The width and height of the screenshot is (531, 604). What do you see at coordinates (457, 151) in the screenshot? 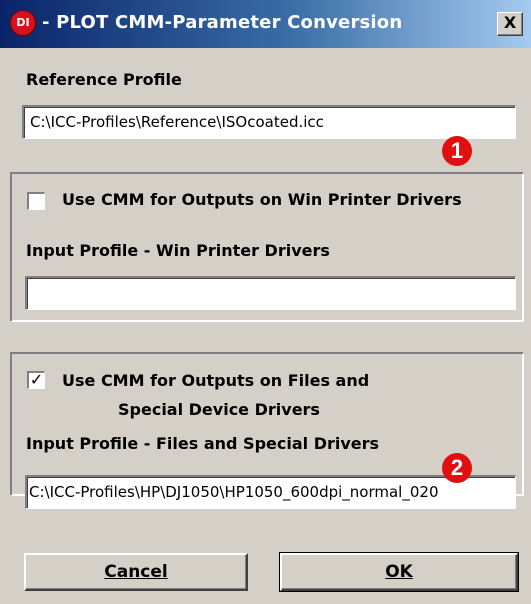
I see `annotation-badge-1: 1` at bounding box center [457, 151].